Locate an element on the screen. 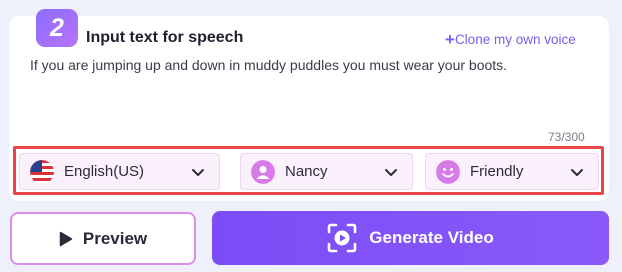 The width and height of the screenshot is (622, 272). step-number: 2 is located at coordinates (57, 27).